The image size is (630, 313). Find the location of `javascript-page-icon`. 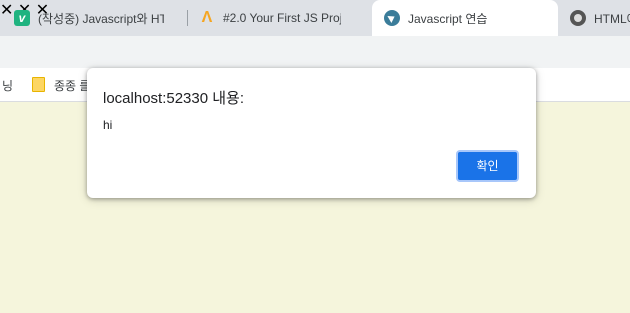

javascript-page-icon is located at coordinates (392, 18).